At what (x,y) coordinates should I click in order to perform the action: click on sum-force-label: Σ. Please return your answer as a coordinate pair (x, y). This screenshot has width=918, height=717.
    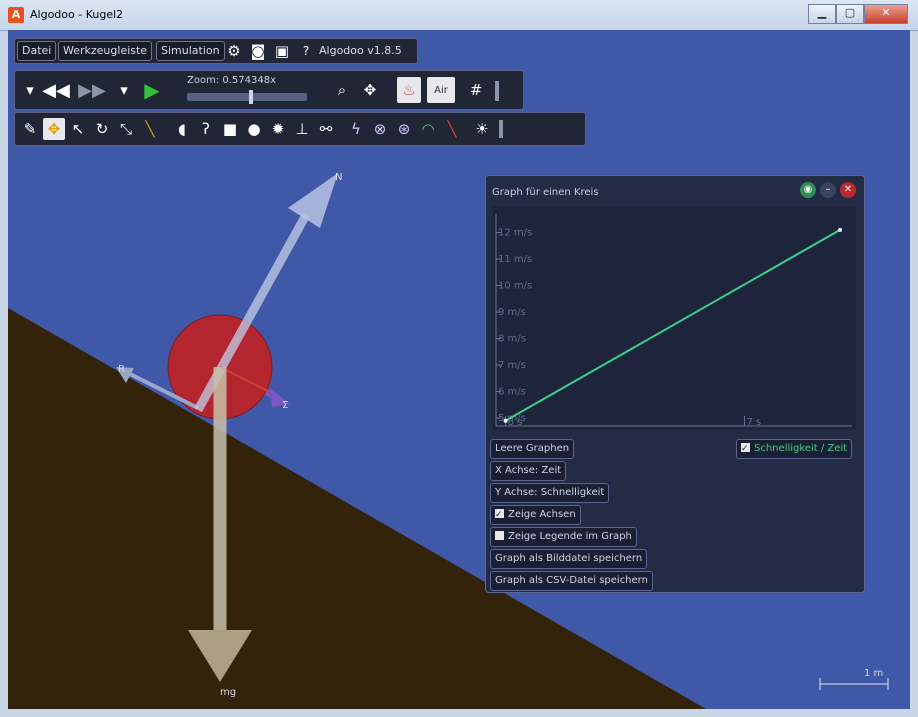
    Looking at the image, I should click on (285, 405).